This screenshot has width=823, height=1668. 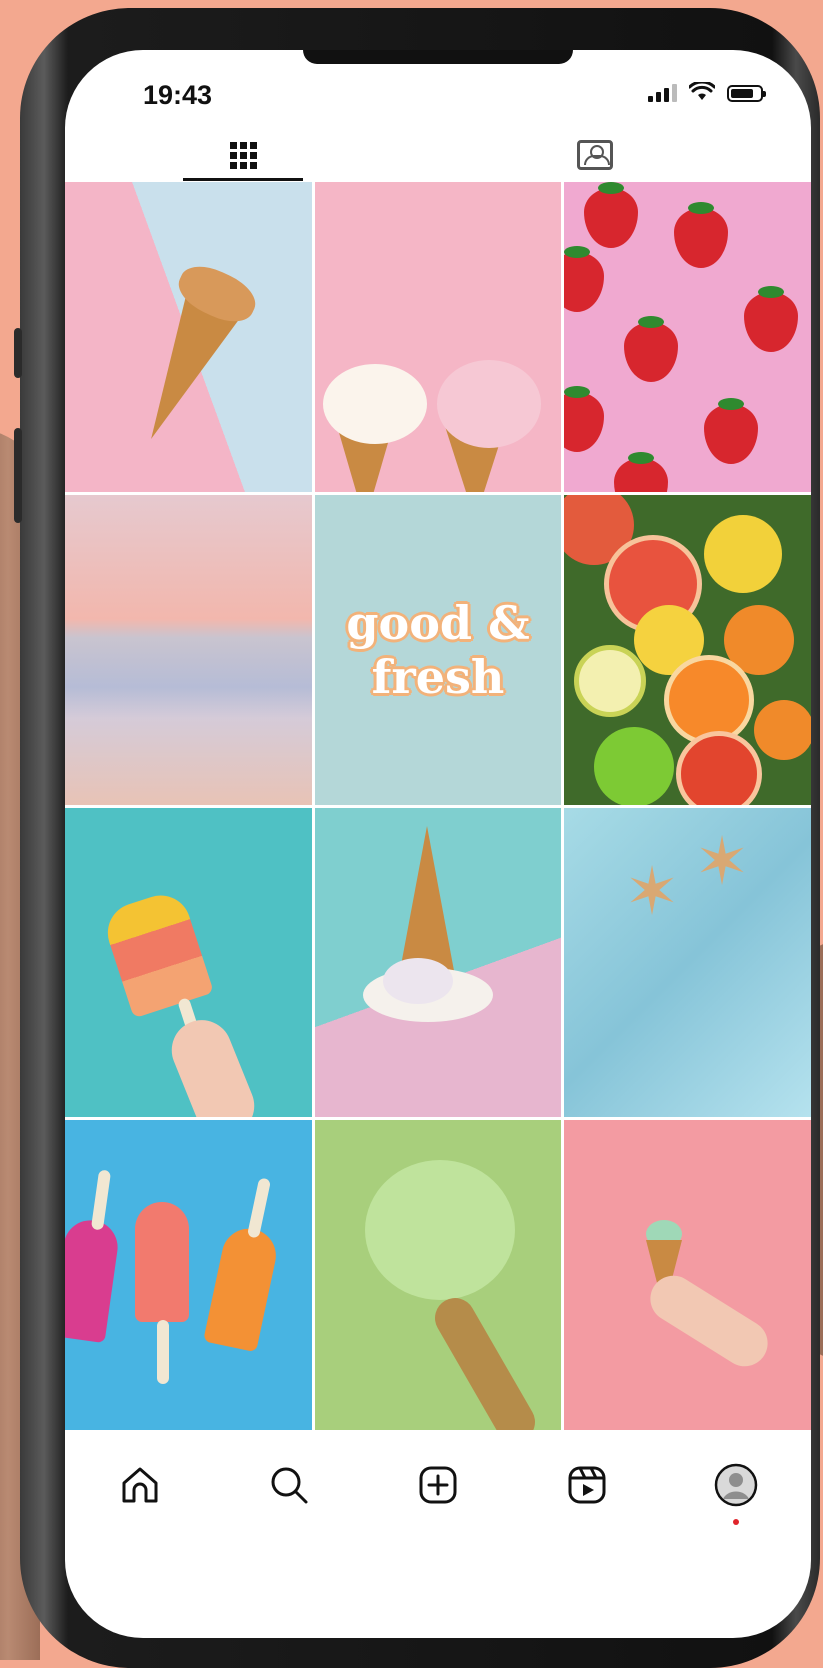 I want to click on nav-home, so click(x=140, y=1485).